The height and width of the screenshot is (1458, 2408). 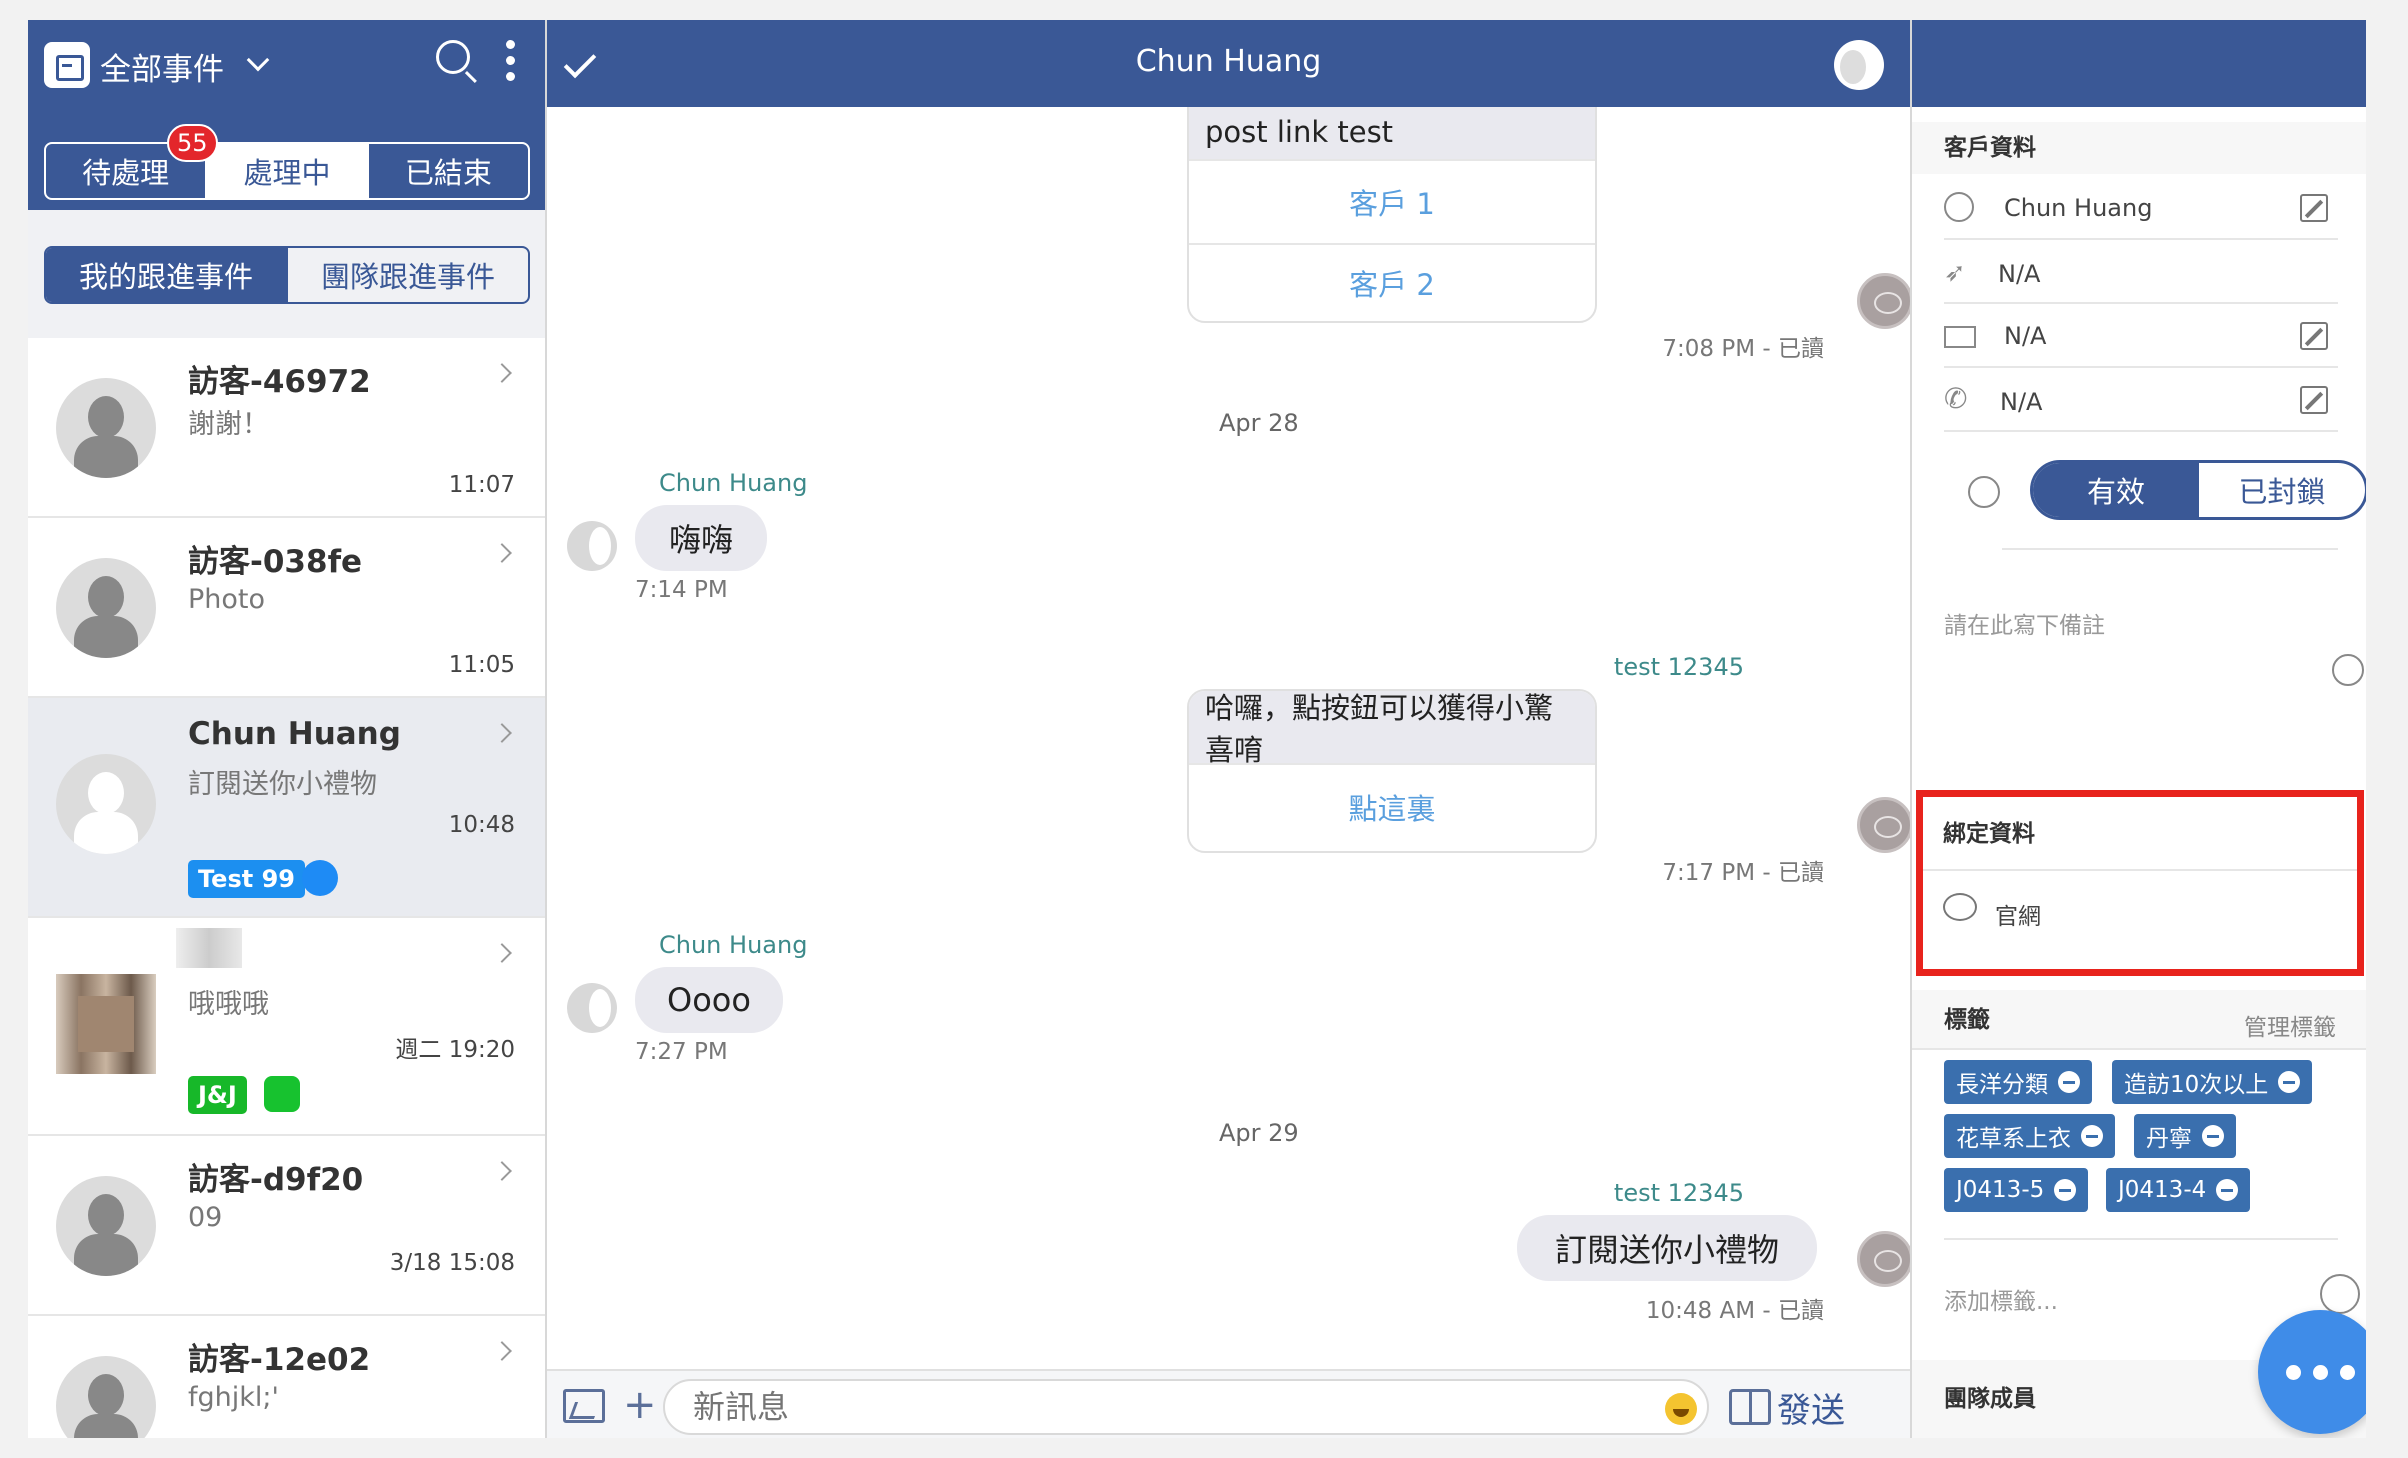 I want to click on add-tag-plus-icon, so click(x=2340, y=1294).